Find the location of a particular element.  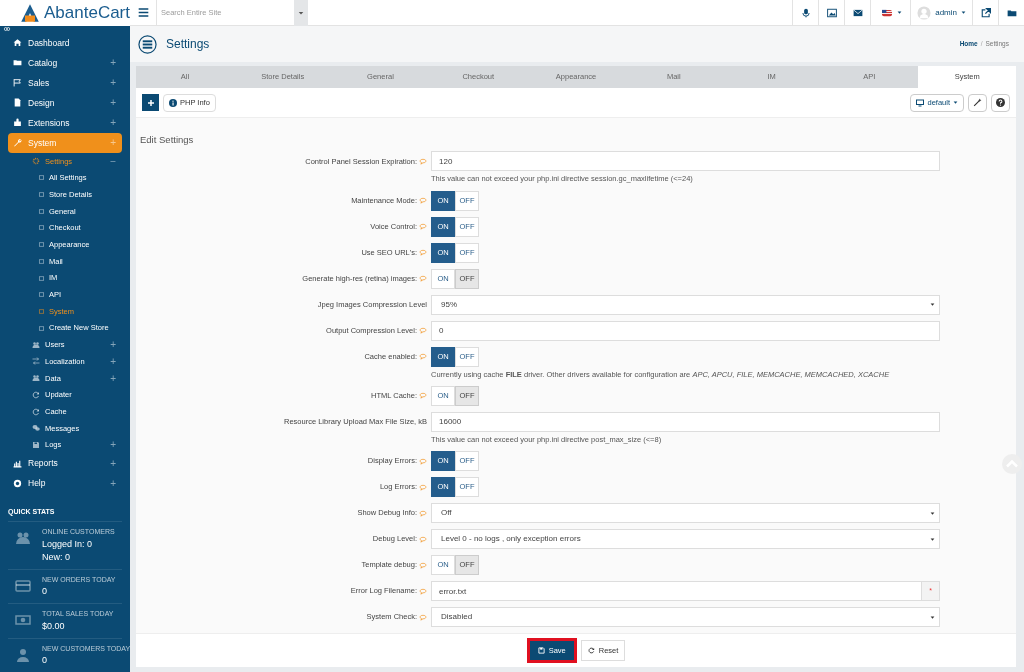

magic-wand-button is located at coordinates (977, 102).